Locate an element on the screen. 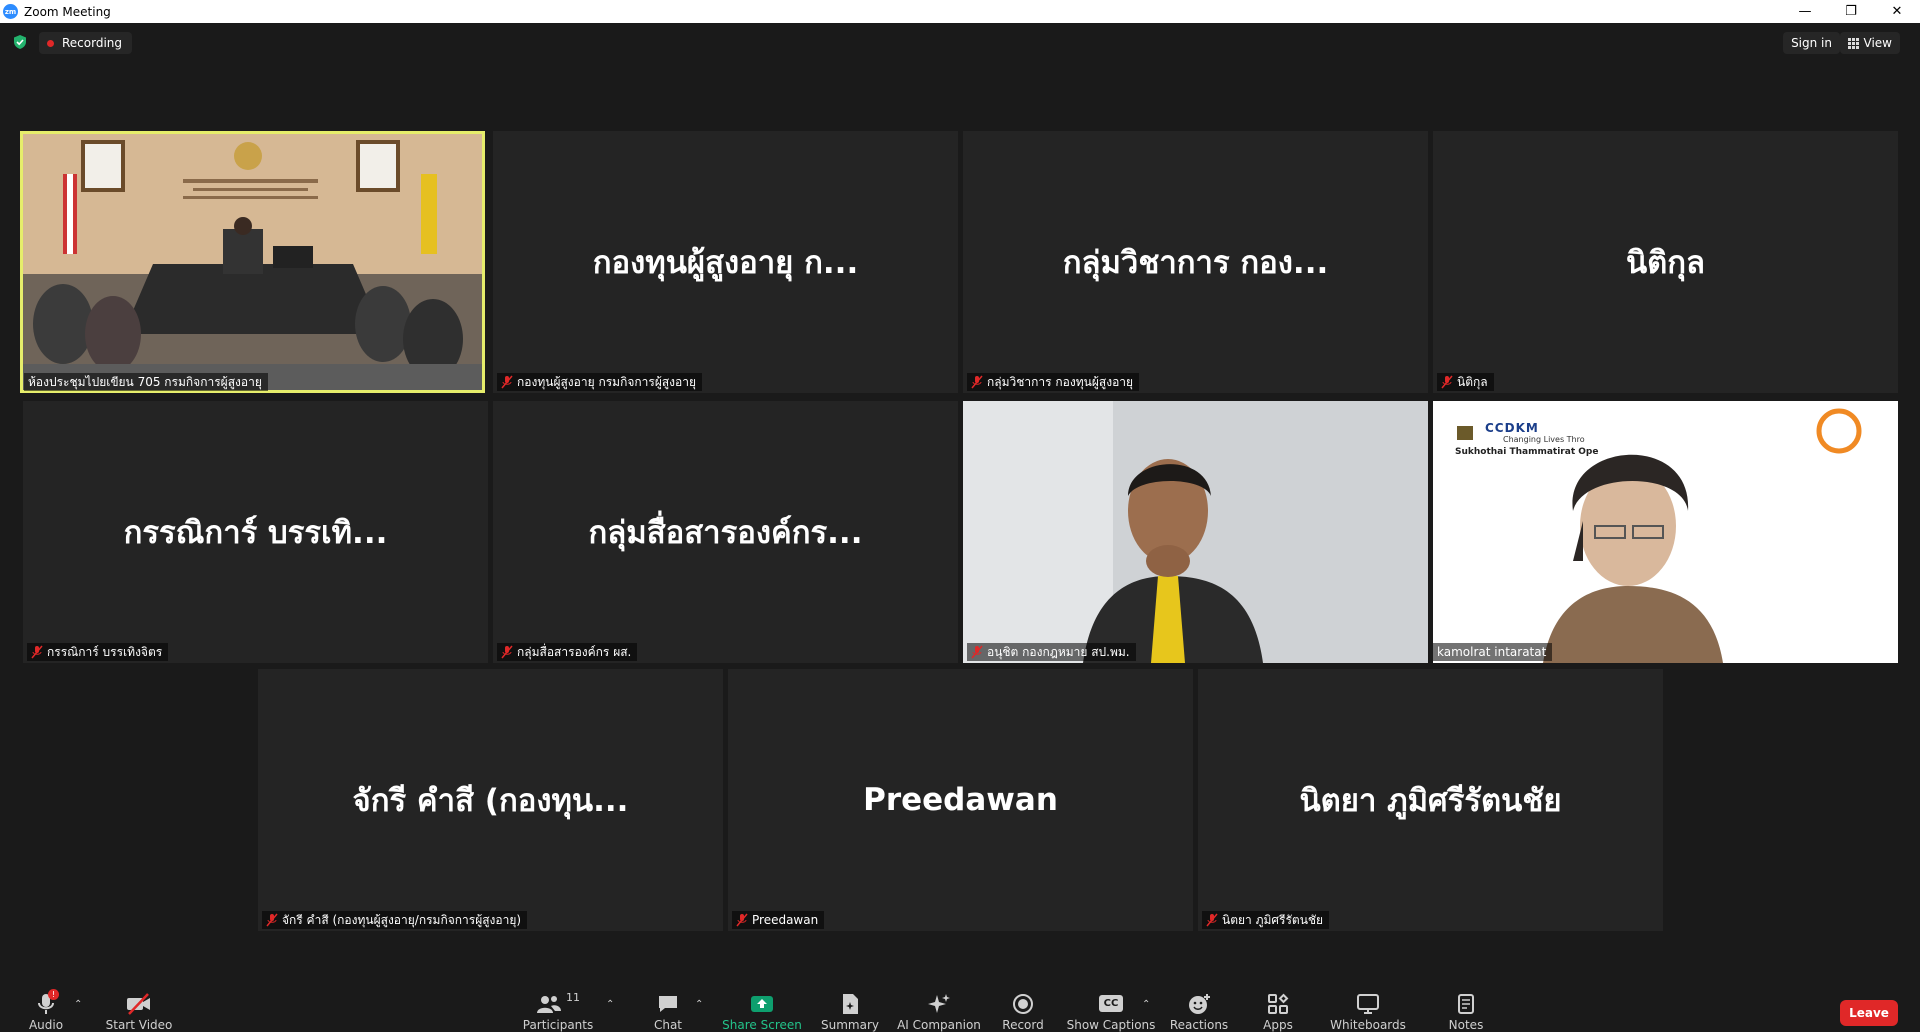  ai-companion-label: AI Companion is located at coordinates (939, 1025).